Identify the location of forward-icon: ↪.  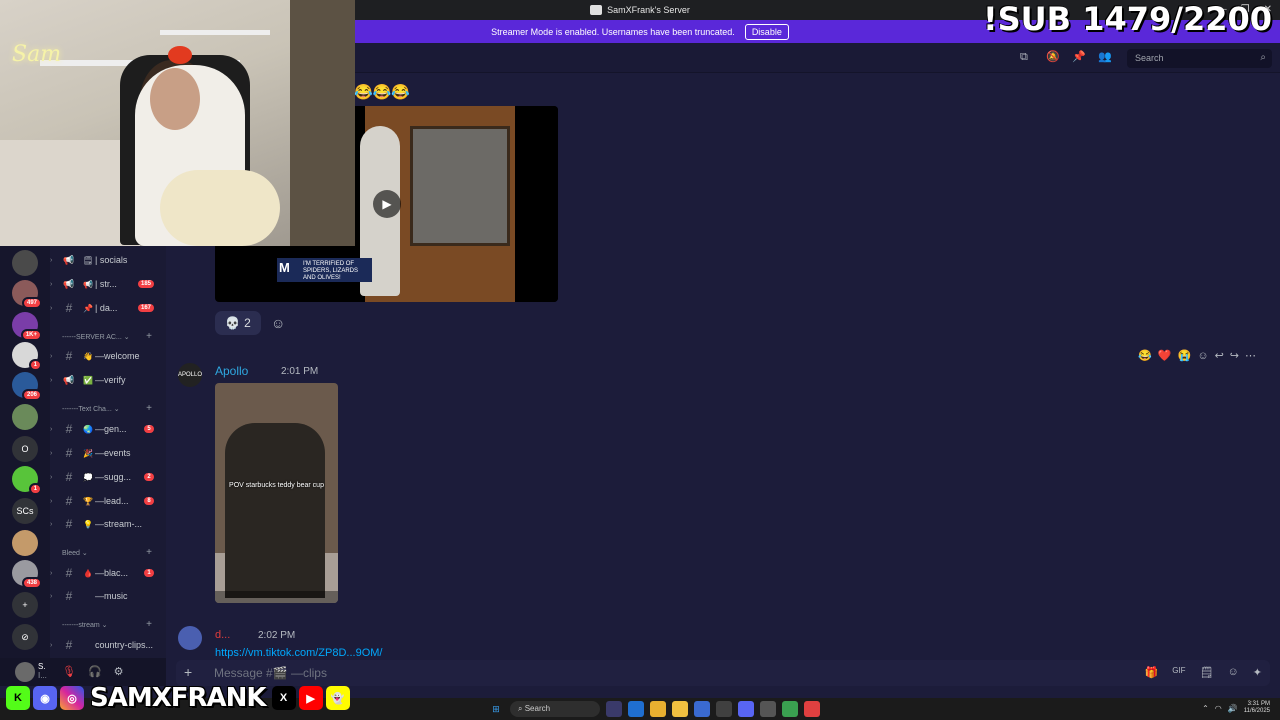
(1234, 355).